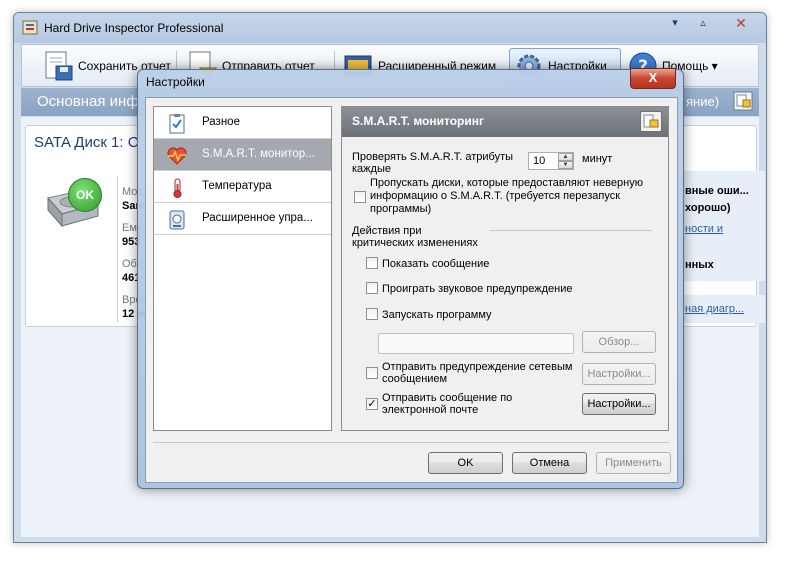 This screenshot has height=563, width=785. What do you see at coordinates (447, 398) in the screenshot?
I see `email-label: Отправить сообщение по` at bounding box center [447, 398].